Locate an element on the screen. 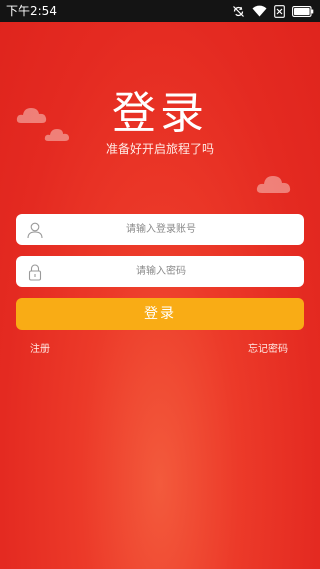  status-icons is located at coordinates (273, 11).